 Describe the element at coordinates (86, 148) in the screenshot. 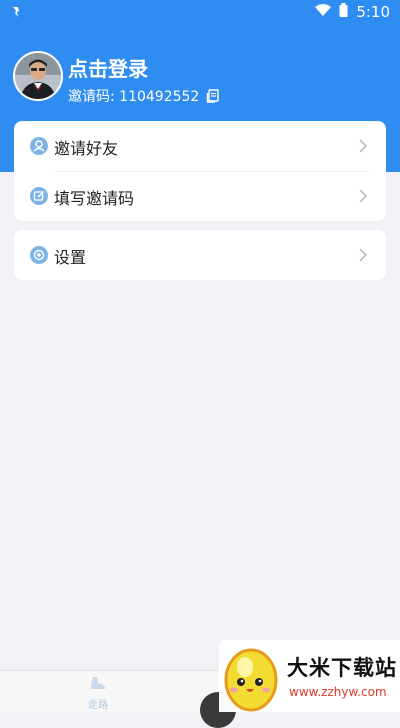

I see `menu-item-label: 邀请好友` at that location.